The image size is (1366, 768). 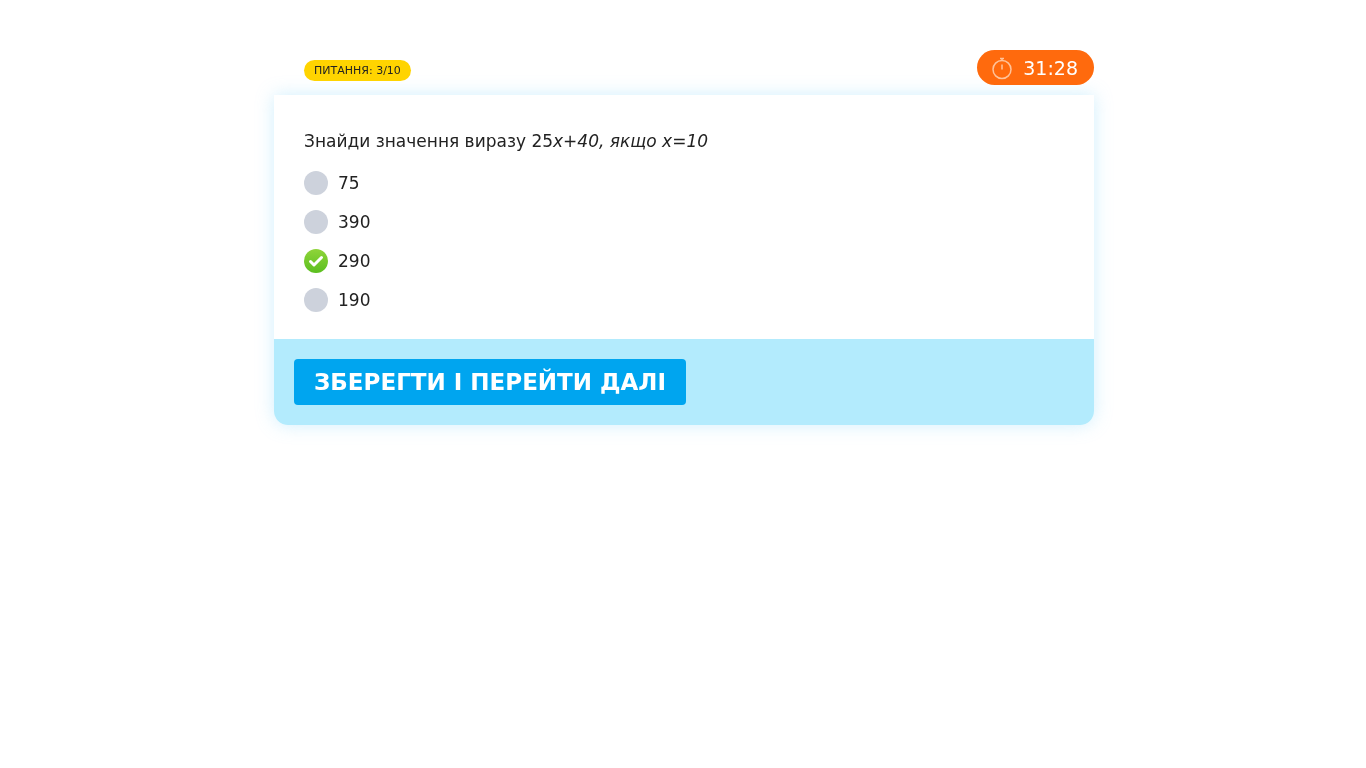 What do you see at coordinates (354, 299) in the screenshot?
I see `option-label: 190` at bounding box center [354, 299].